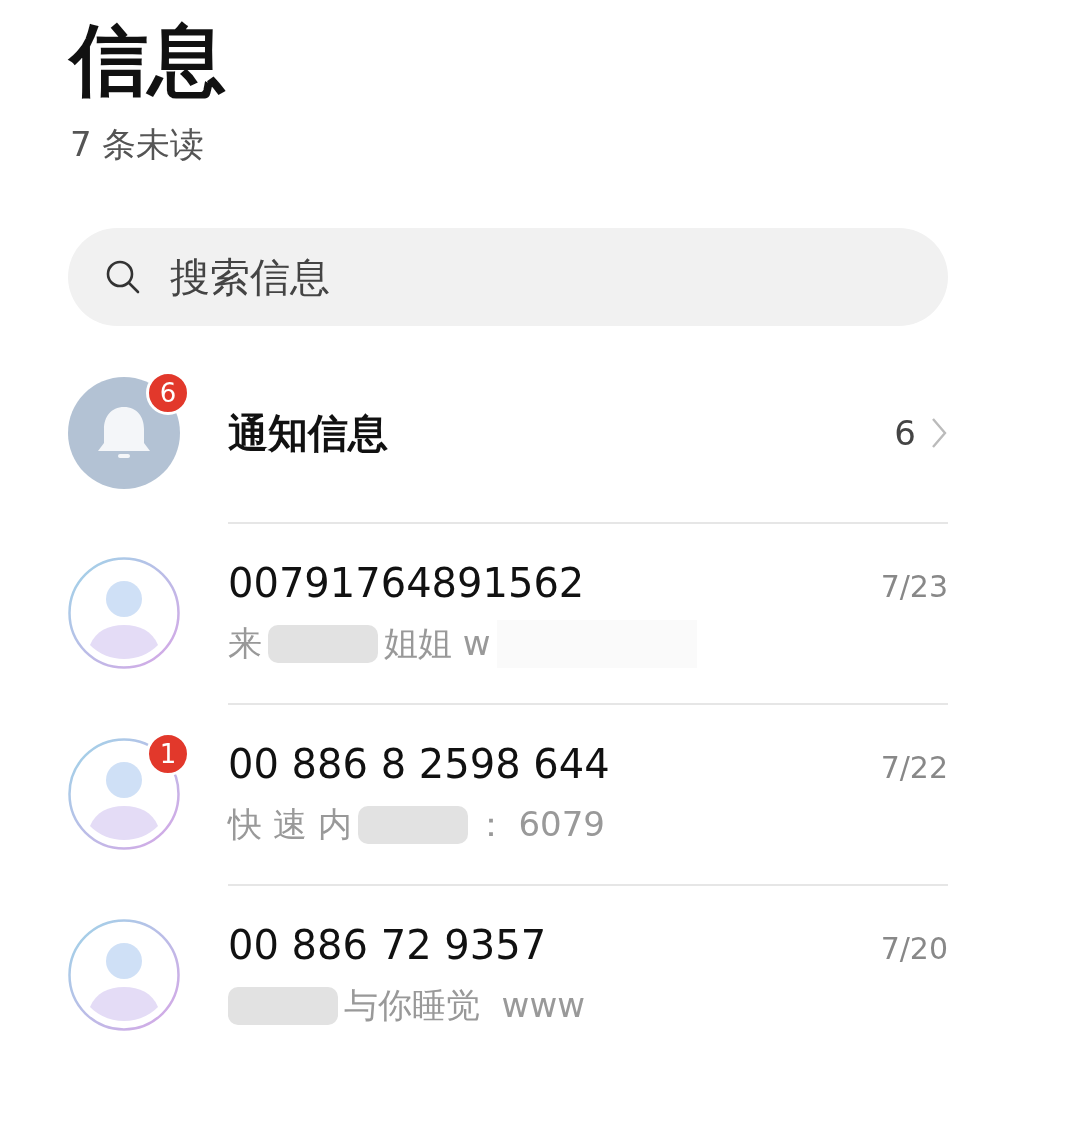  Describe the element at coordinates (939, 433) in the screenshot. I see `chevron-icon` at that location.